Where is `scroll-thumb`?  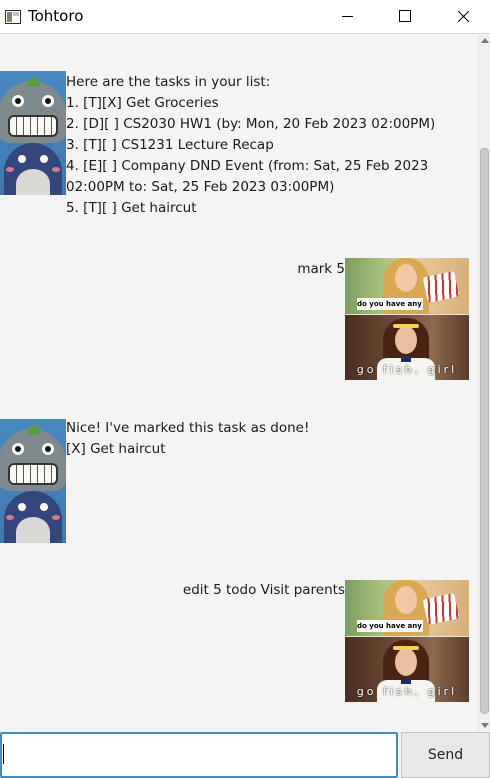 scroll-thumb is located at coordinates (484, 431).